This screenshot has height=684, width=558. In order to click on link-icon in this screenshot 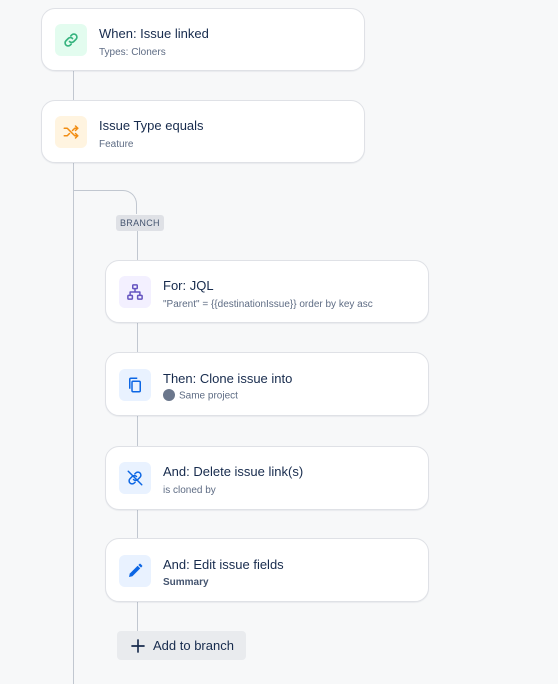, I will do `click(71, 40)`.